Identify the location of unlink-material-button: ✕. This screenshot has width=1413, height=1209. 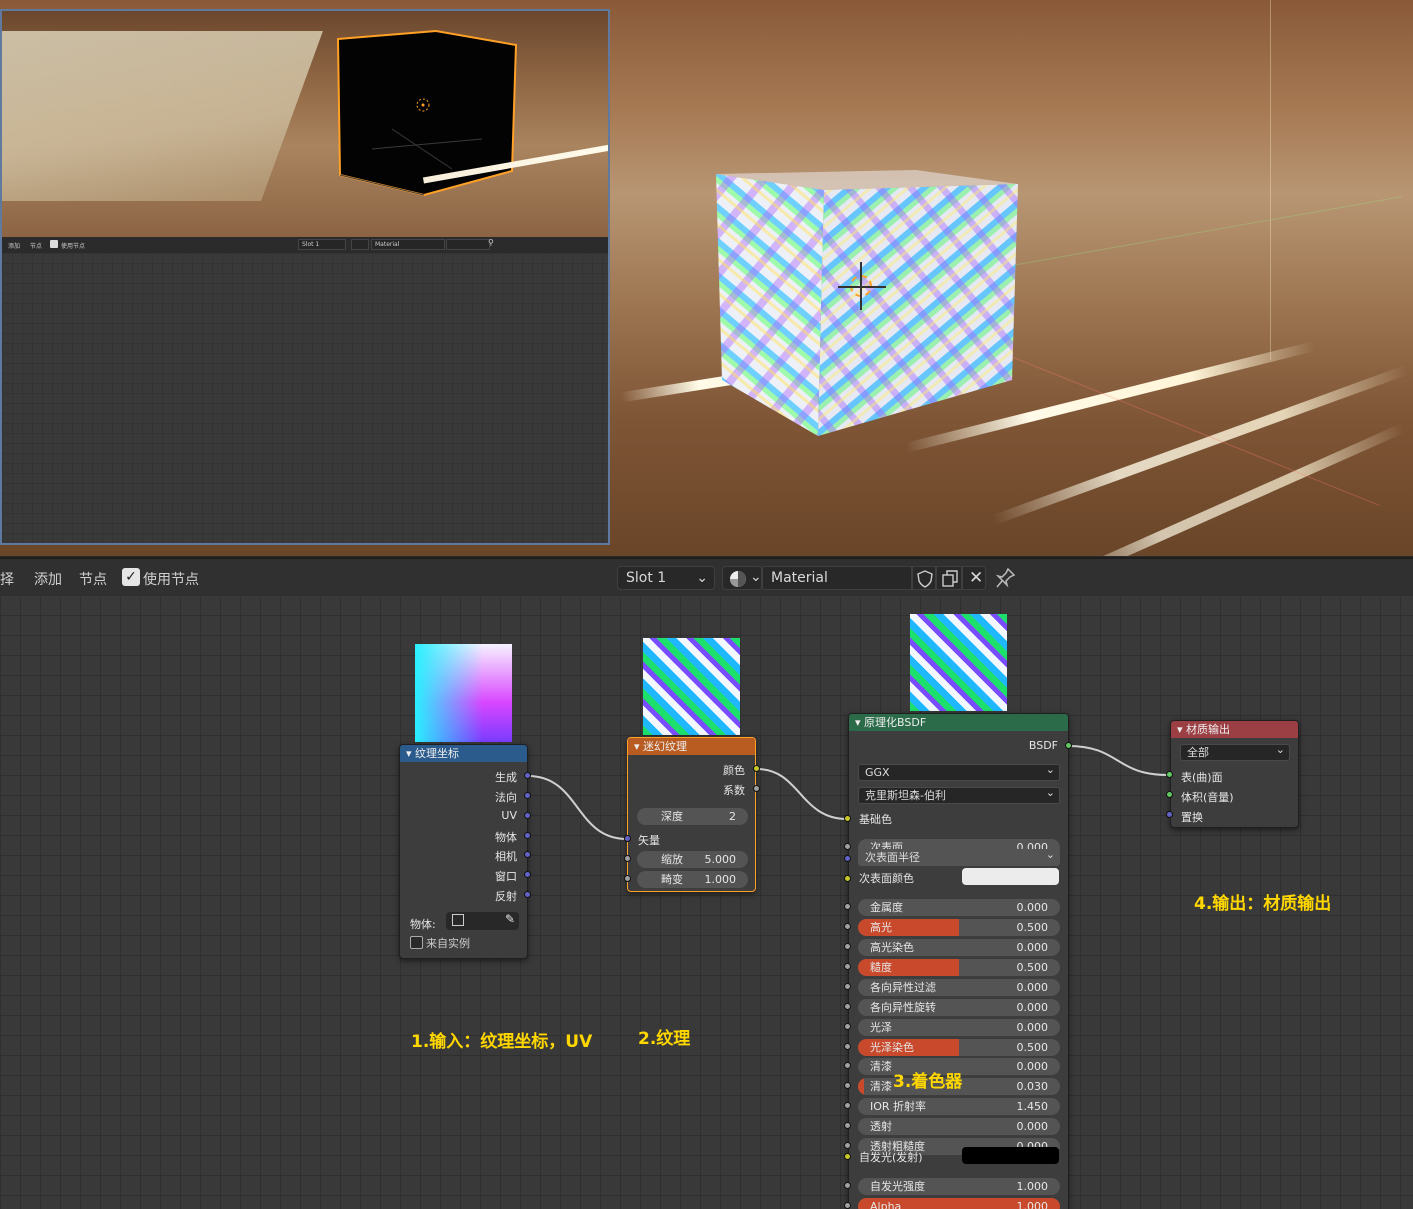
(974, 578).